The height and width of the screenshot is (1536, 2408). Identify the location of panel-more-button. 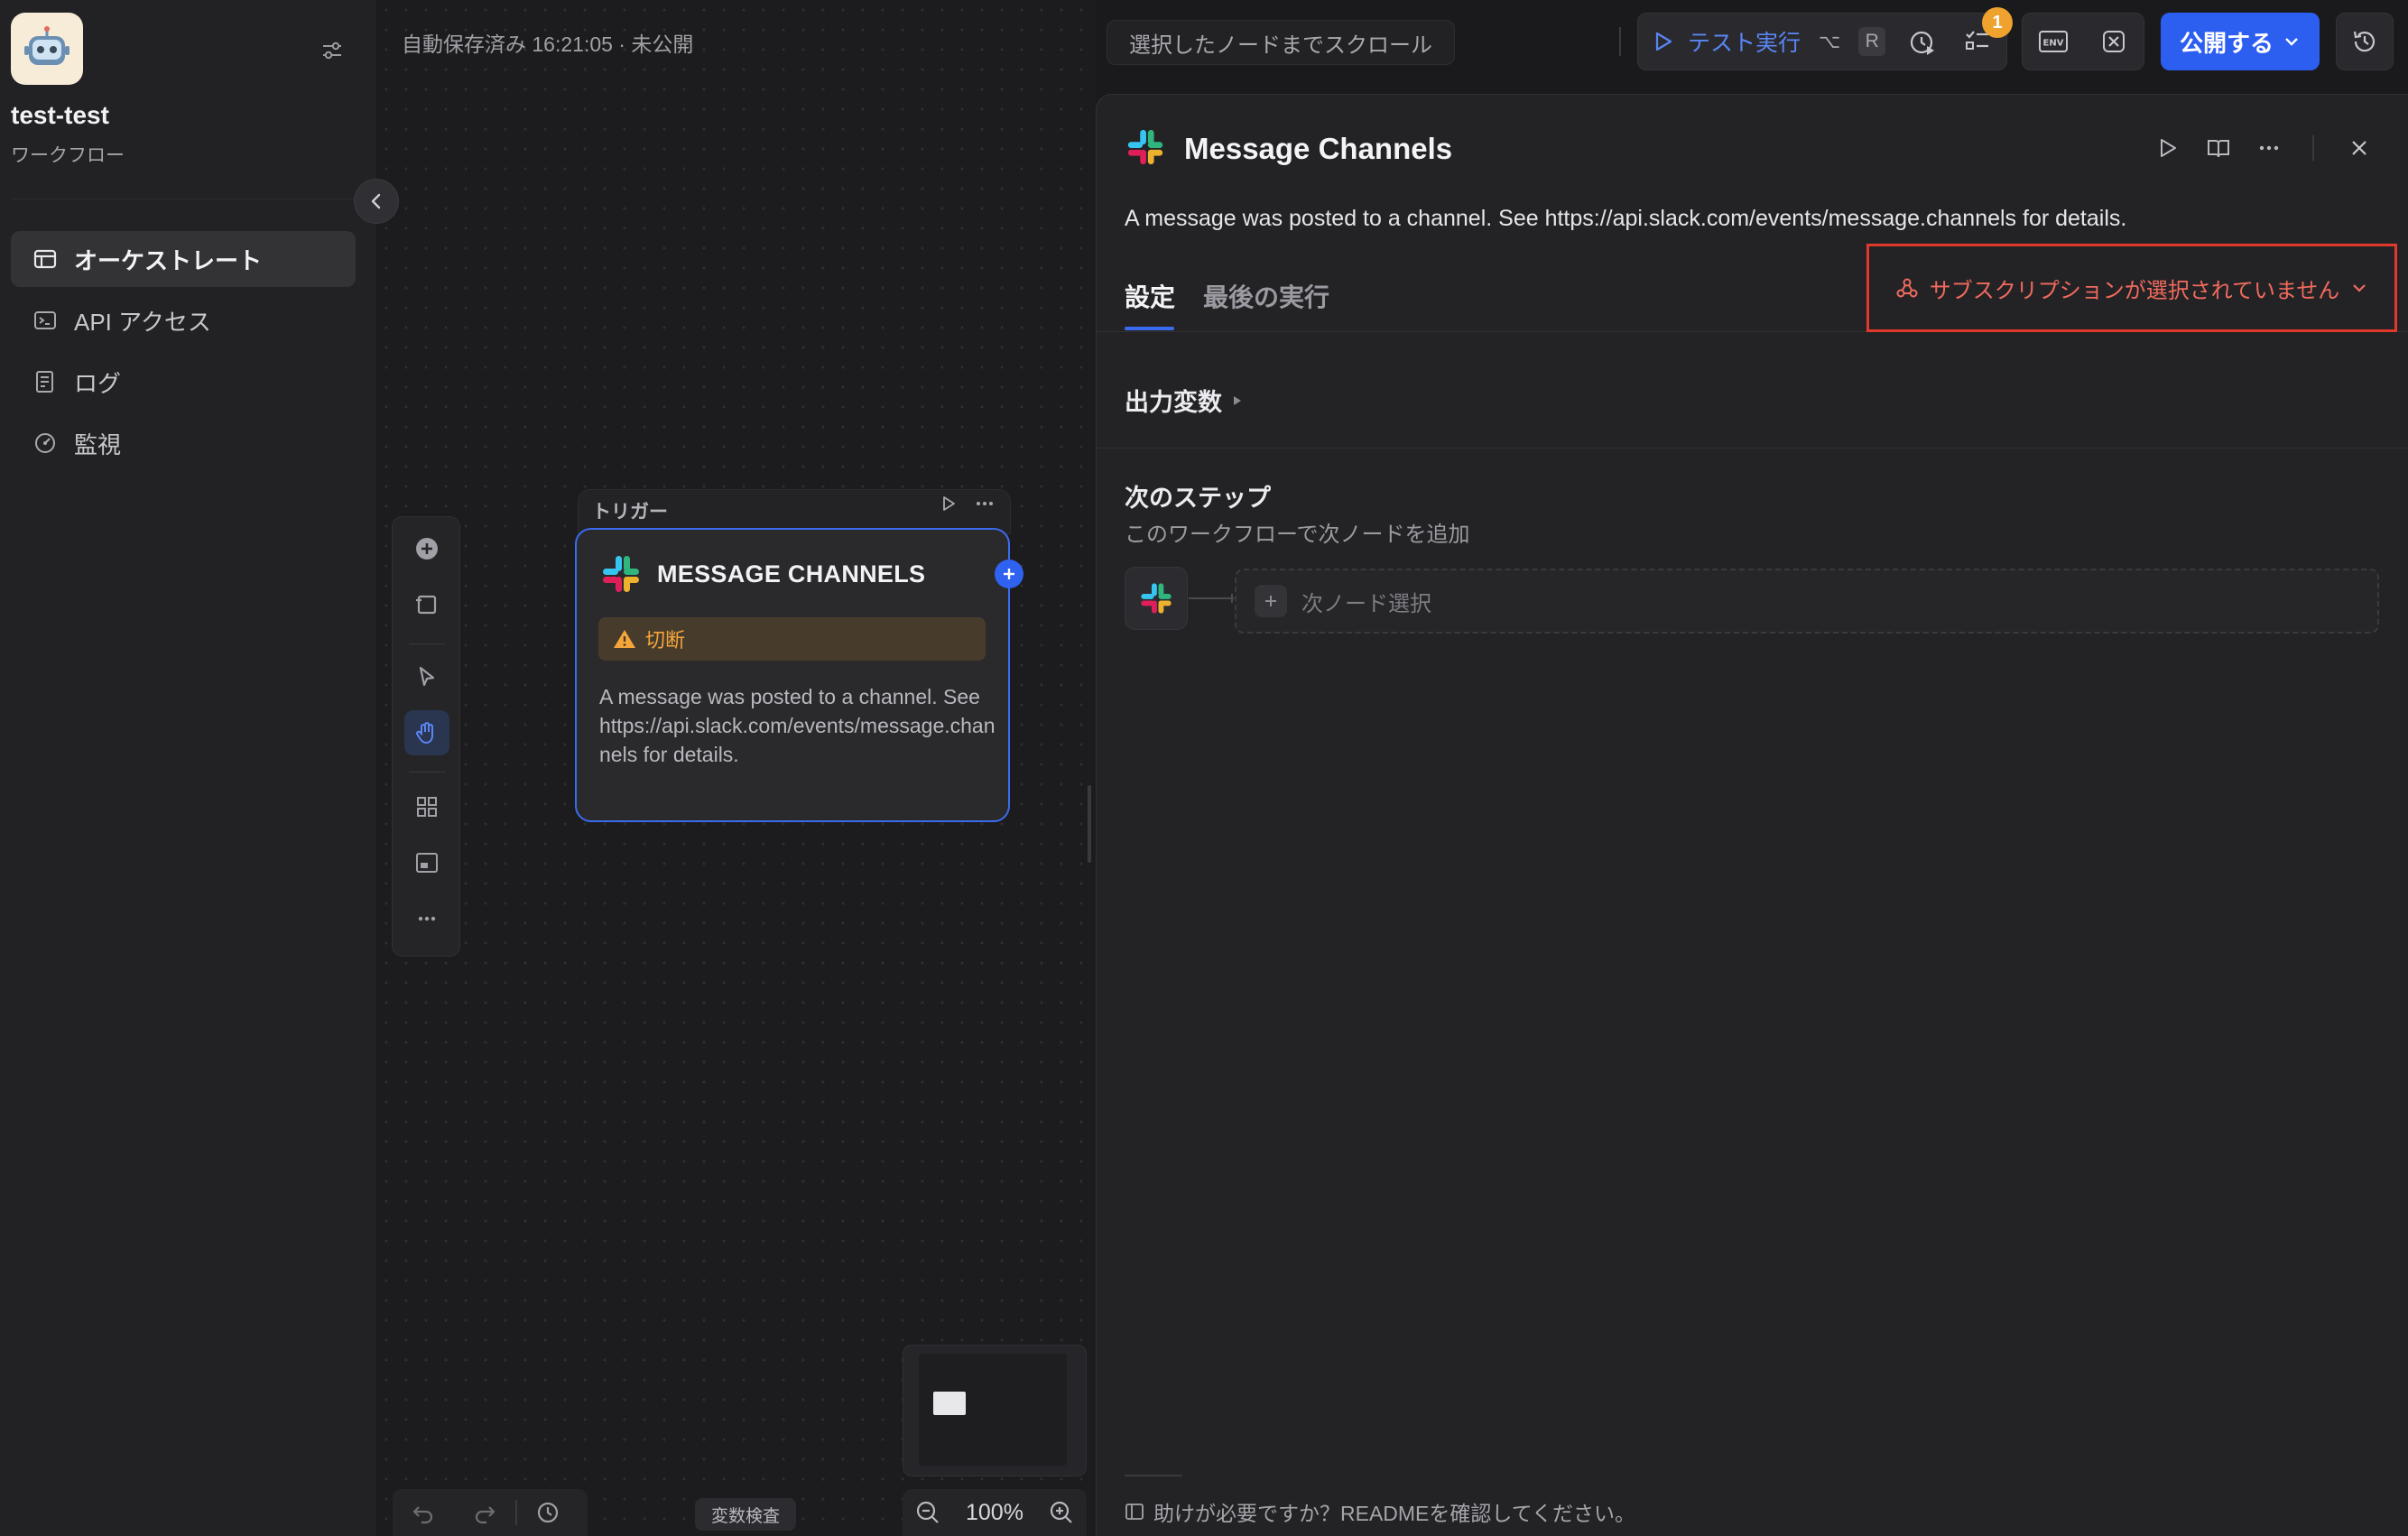
(2269, 148).